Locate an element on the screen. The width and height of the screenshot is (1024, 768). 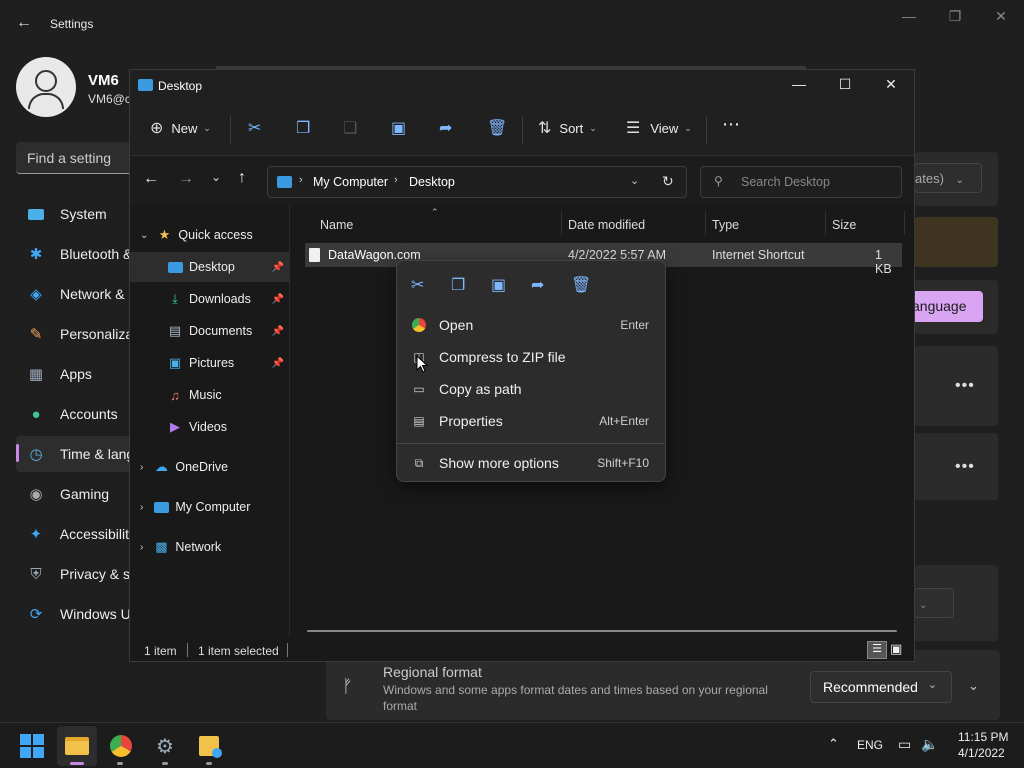
nav-pane-label: Desktop is located at coordinates (212, 267).